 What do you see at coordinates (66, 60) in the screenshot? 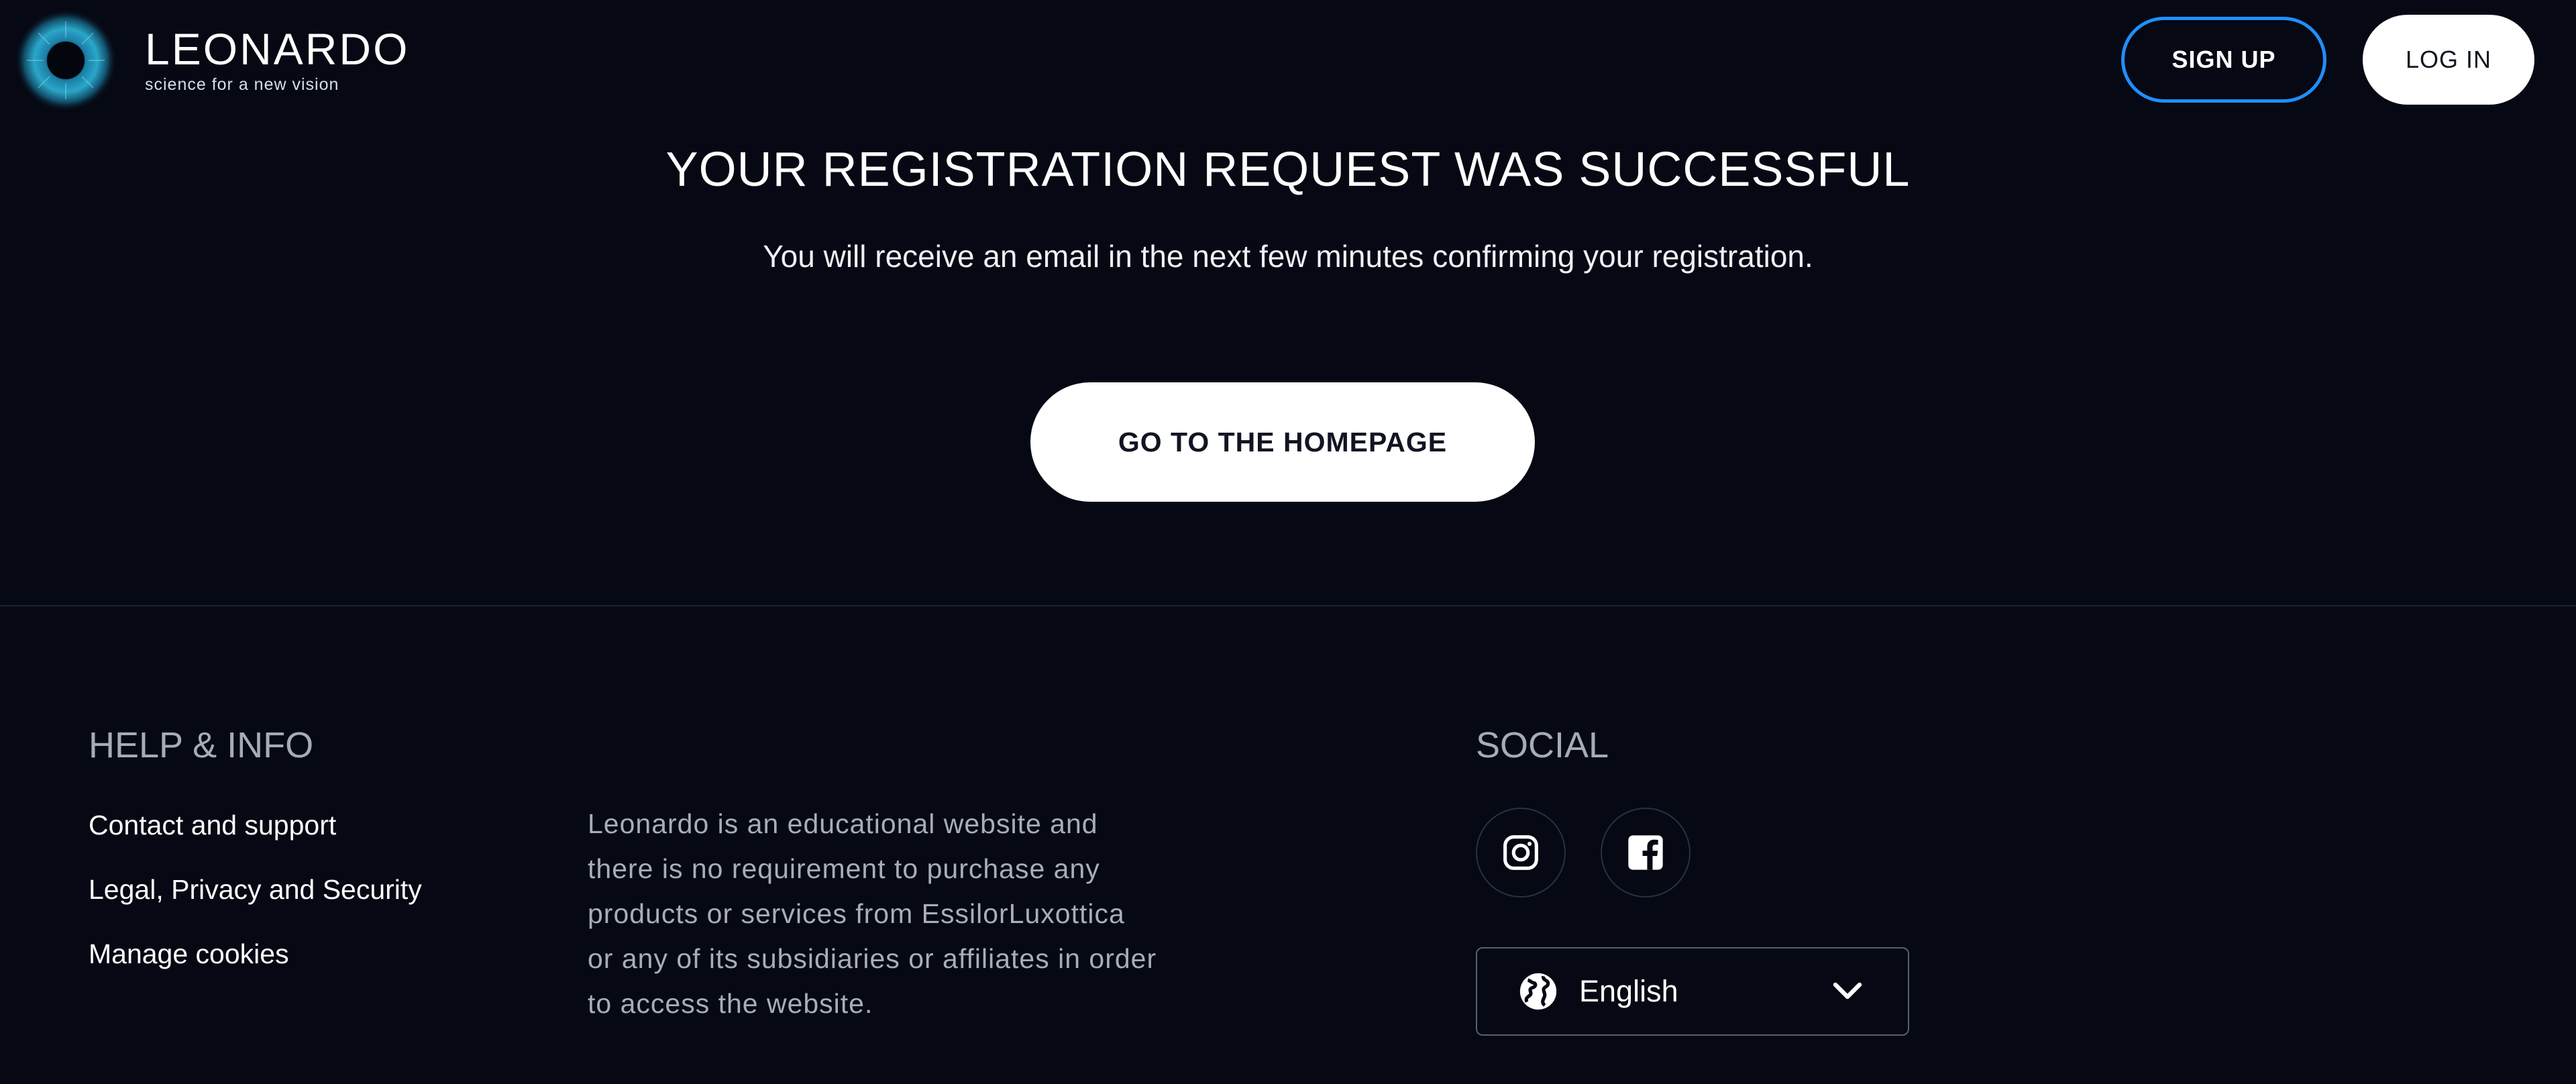
I see `eye-logo-icon` at bounding box center [66, 60].